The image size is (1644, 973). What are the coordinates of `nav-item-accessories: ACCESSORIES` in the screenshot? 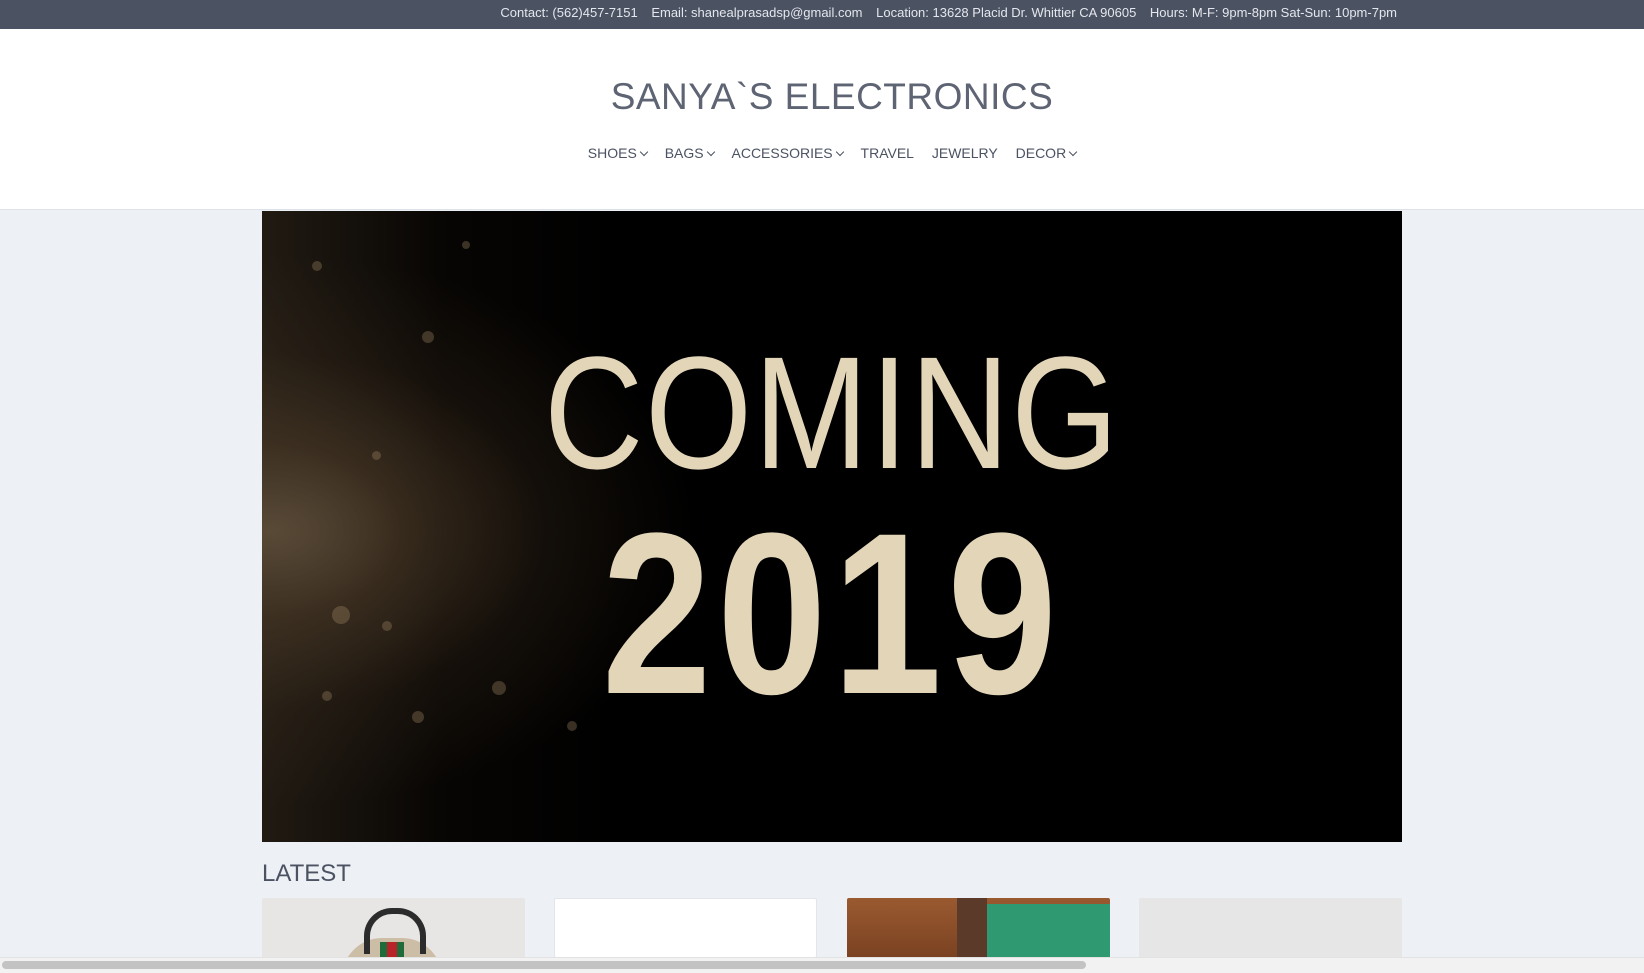 It's located at (787, 153).